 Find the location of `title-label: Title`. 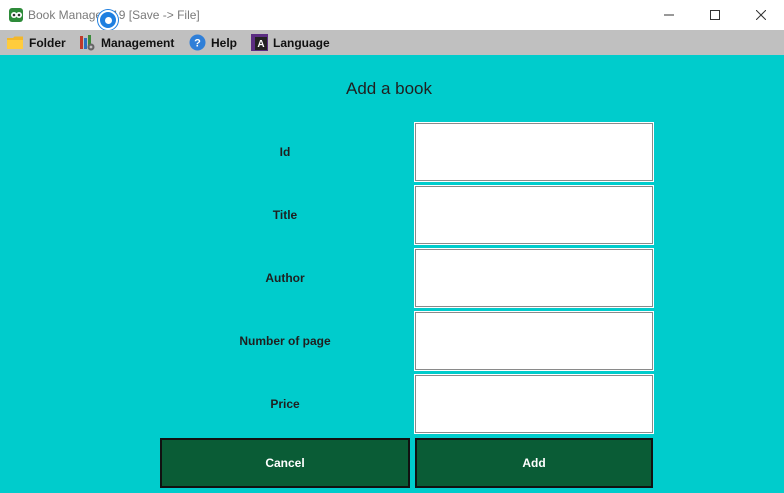

title-label: Title is located at coordinates (285, 215).